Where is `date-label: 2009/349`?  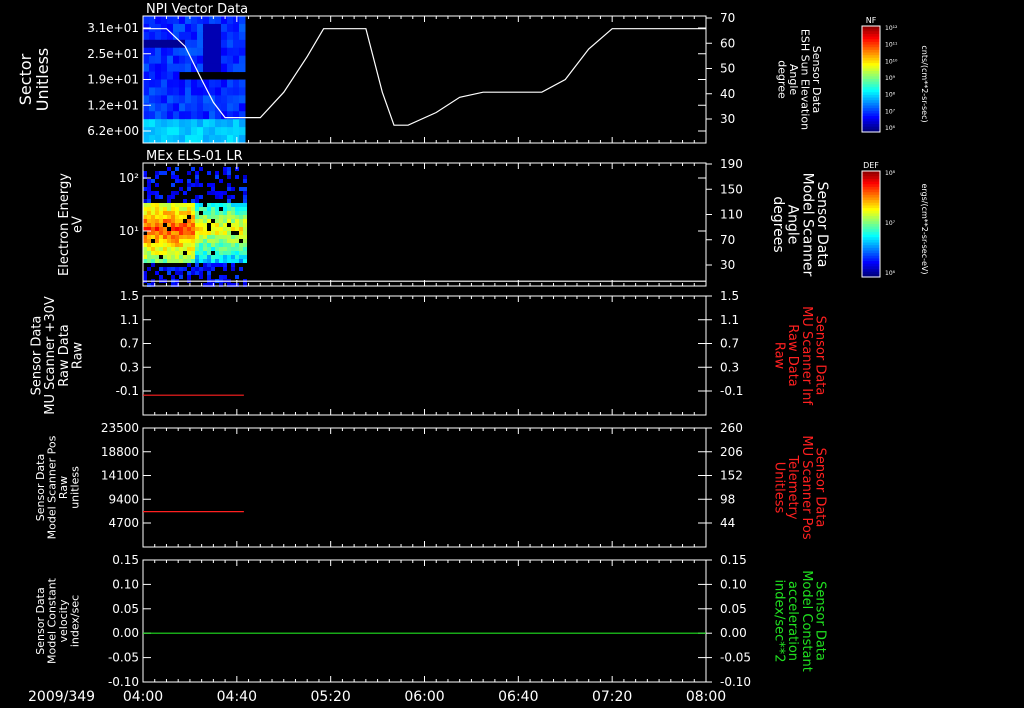
date-label: 2009/349 is located at coordinates (61, 697).